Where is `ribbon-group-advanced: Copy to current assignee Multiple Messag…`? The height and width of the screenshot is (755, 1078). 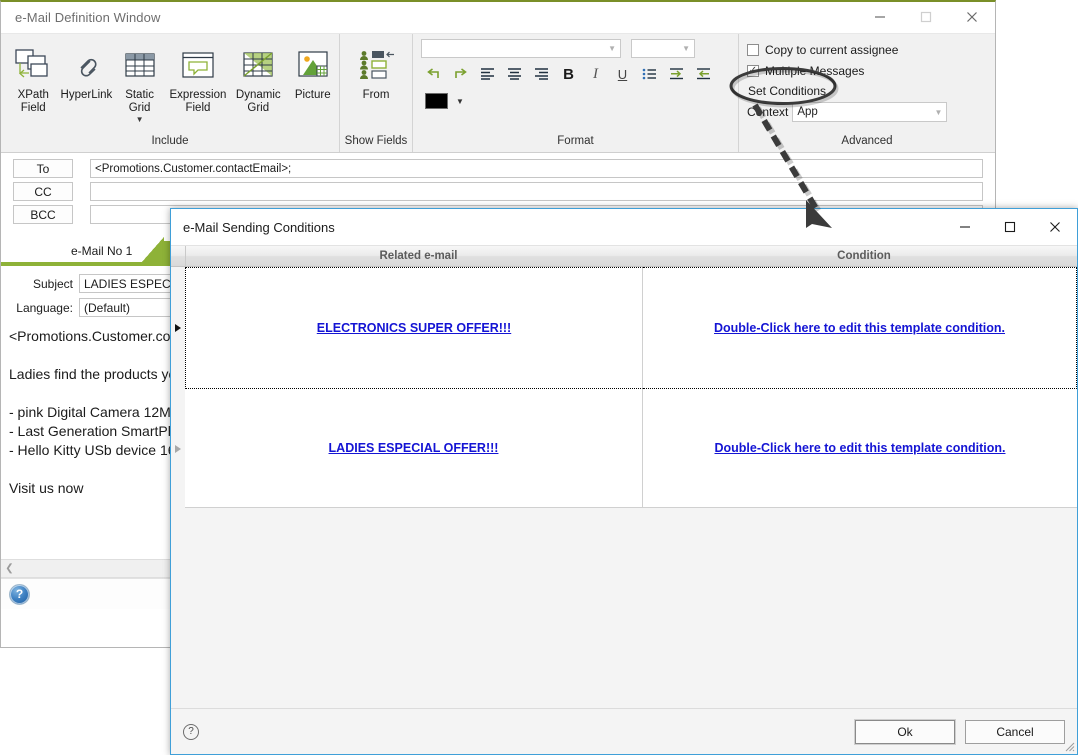
ribbon-group-advanced: Copy to current assignee Multiple Messag… is located at coordinates (867, 93).